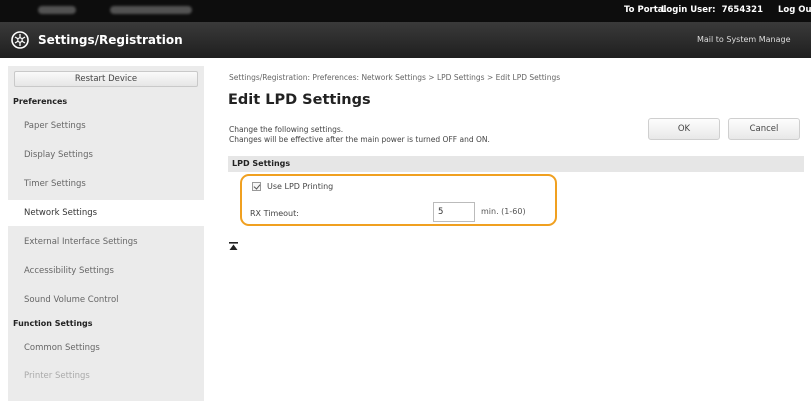 Image resolution: width=811 pixels, height=401 pixels. I want to click on function-settings-heading: Function Settings, so click(53, 323).